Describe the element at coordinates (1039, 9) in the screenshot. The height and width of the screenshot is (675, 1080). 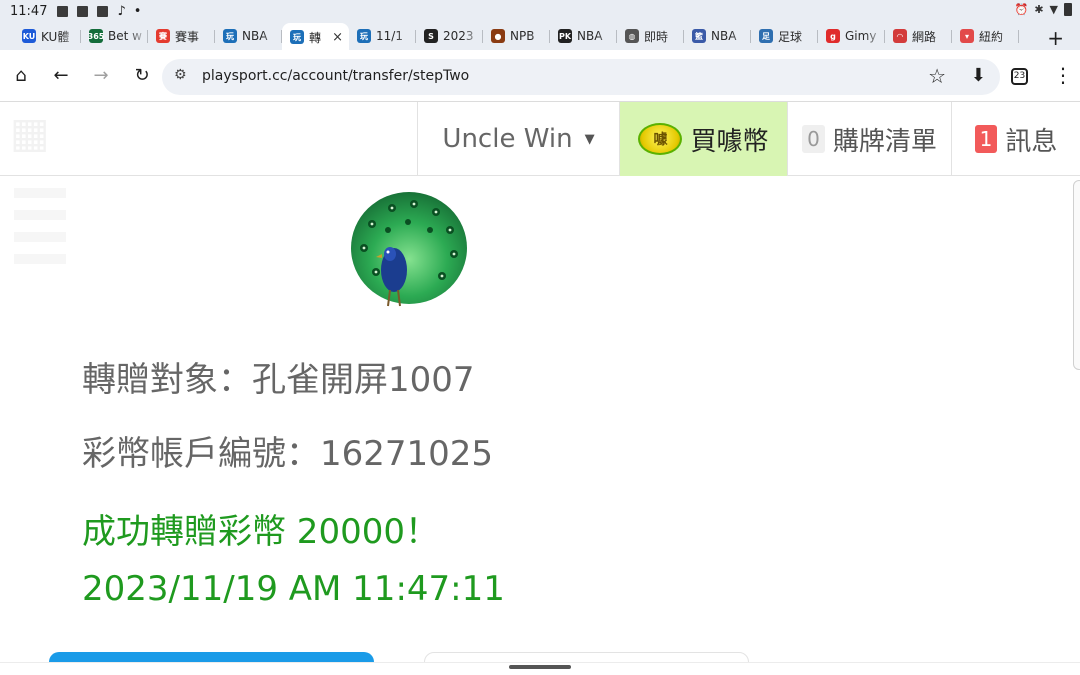
I see `bluetooth-icon: ✱` at that location.